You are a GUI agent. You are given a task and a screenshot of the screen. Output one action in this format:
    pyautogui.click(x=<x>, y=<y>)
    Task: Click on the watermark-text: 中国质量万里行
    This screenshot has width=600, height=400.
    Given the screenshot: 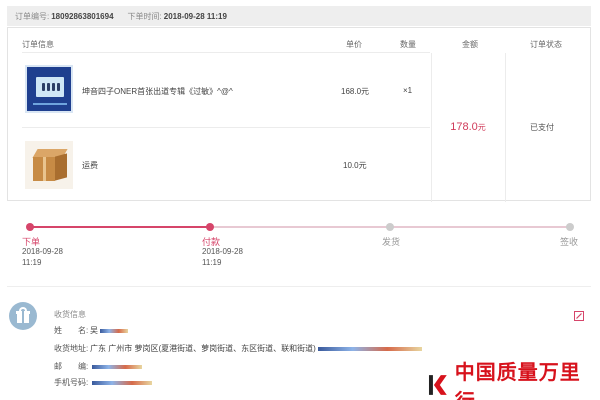 What is the action you would take?
    pyautogui.click(x=517, y=380)
    